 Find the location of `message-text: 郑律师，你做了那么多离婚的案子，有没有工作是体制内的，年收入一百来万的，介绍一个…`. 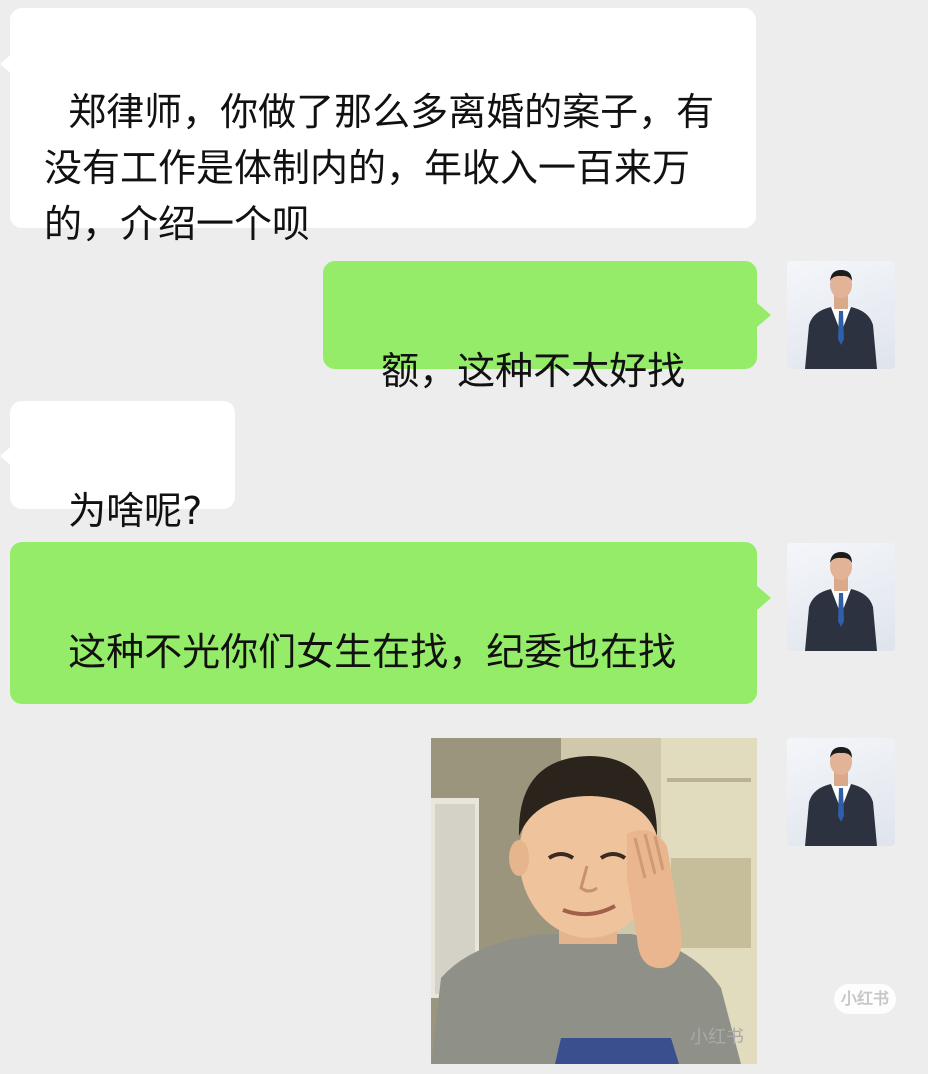

message-text: 郑律师，你做了那么多离婚的案子，有没有工作是体制内的，年收入一百来万的，介绍一个… is located at coordinates (379, 168).